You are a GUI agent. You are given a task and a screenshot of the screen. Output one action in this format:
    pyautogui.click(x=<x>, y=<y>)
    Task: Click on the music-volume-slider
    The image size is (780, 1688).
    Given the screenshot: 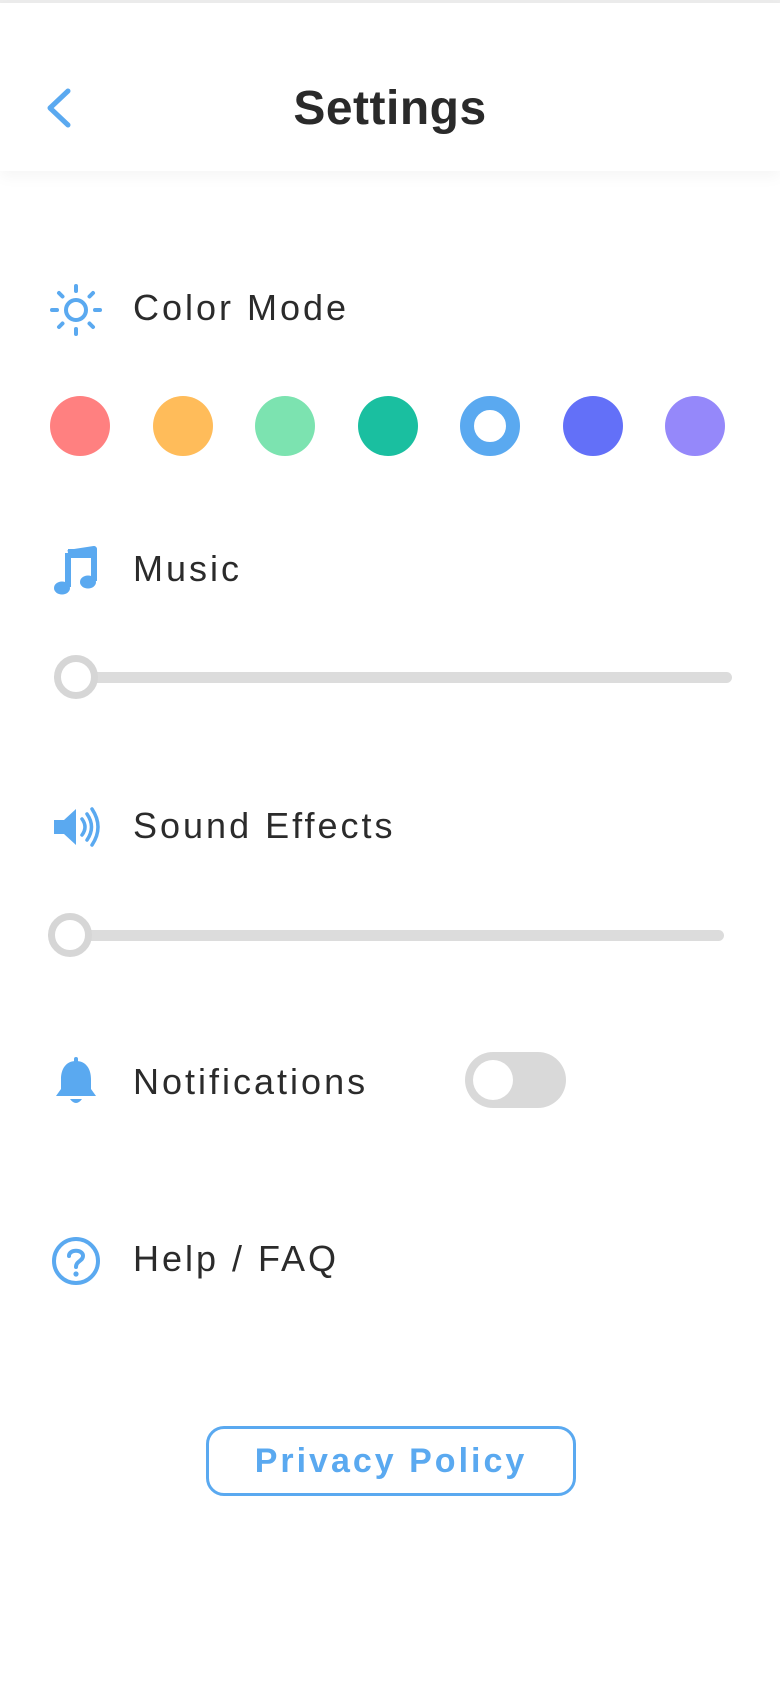 What is the action you would take?
    pyautogui.click(x=393, y=677)
    